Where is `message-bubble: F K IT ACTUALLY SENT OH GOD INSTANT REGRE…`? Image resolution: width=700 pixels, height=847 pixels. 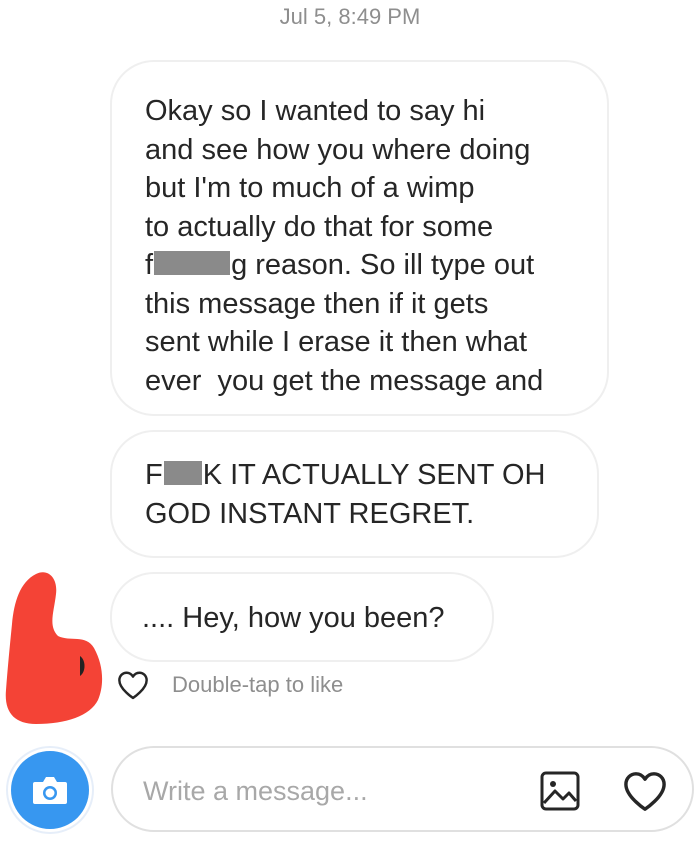 message-bubble: F K IT ACTUALLY SENT OH GOD INSTANT REGRE… is located at coordinates (354, 494).